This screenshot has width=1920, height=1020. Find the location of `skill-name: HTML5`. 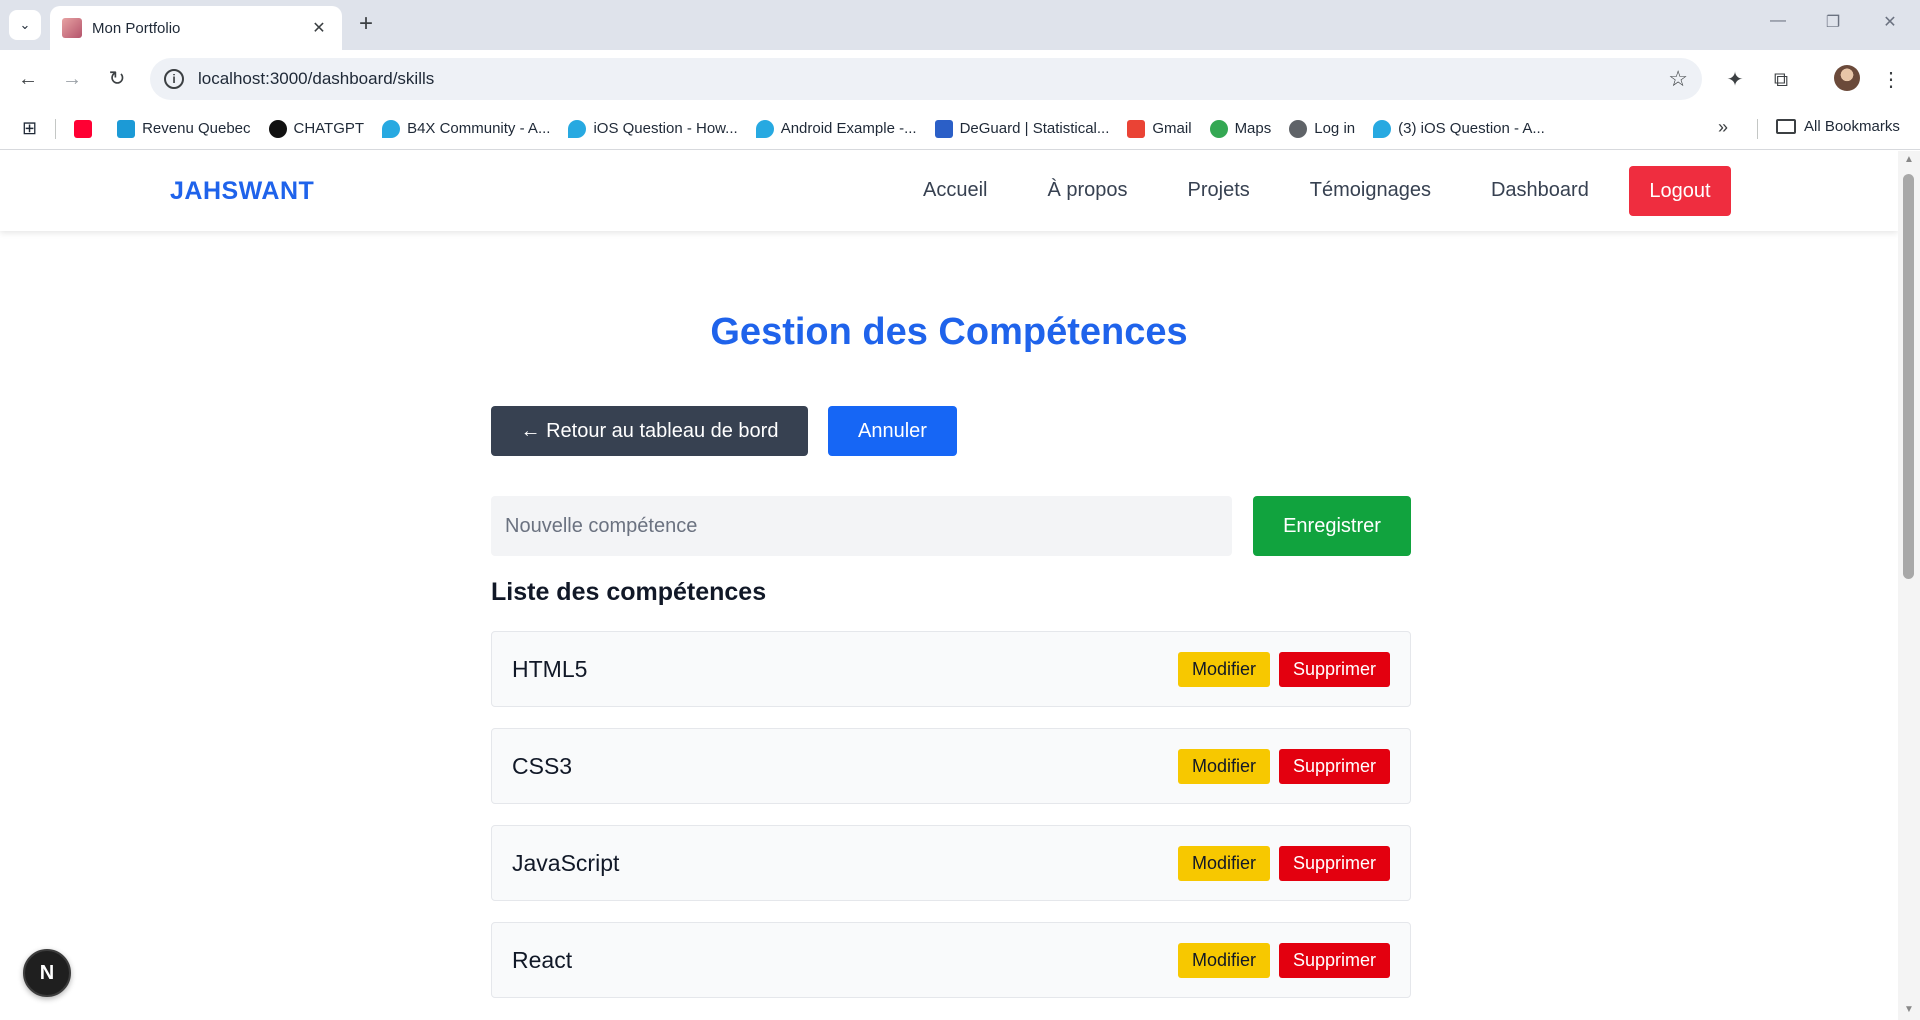

skill-name: HTML5 is located at coordinates (550, 669).